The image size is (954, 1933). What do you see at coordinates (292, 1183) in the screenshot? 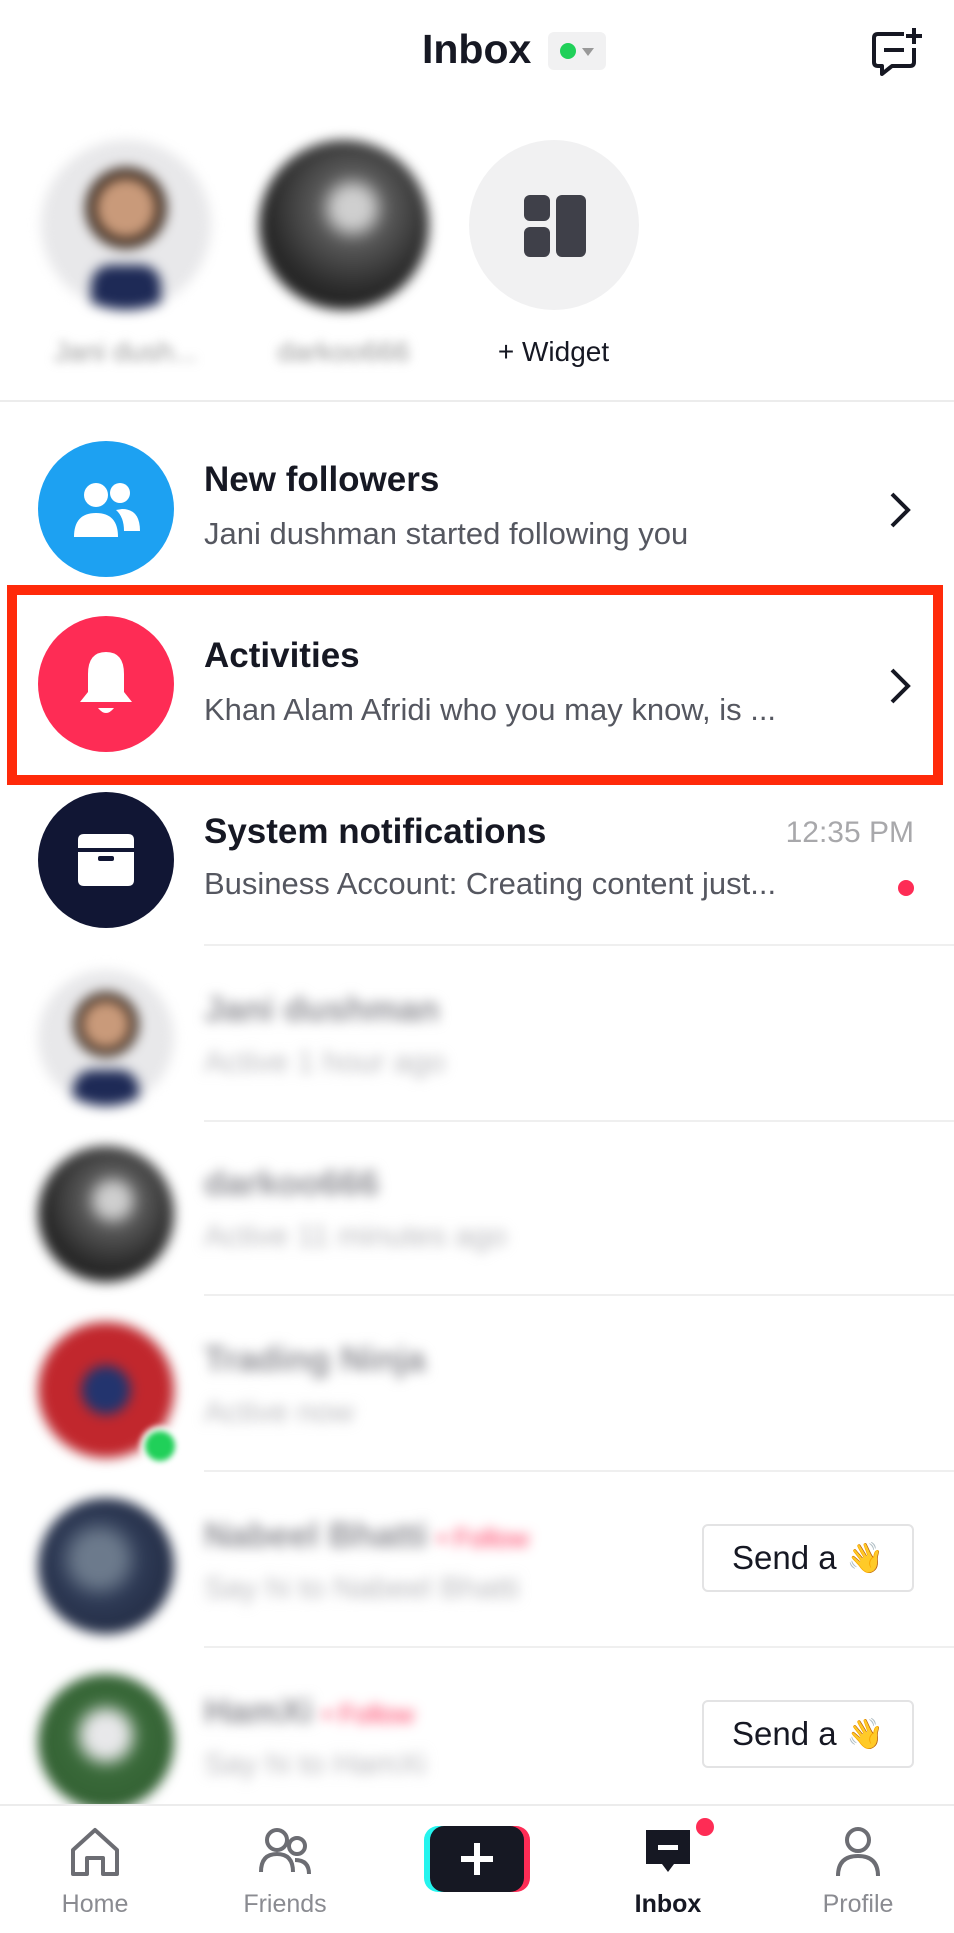
I see `conversation-name: darkoo666` at bounding box center [292, 1183].